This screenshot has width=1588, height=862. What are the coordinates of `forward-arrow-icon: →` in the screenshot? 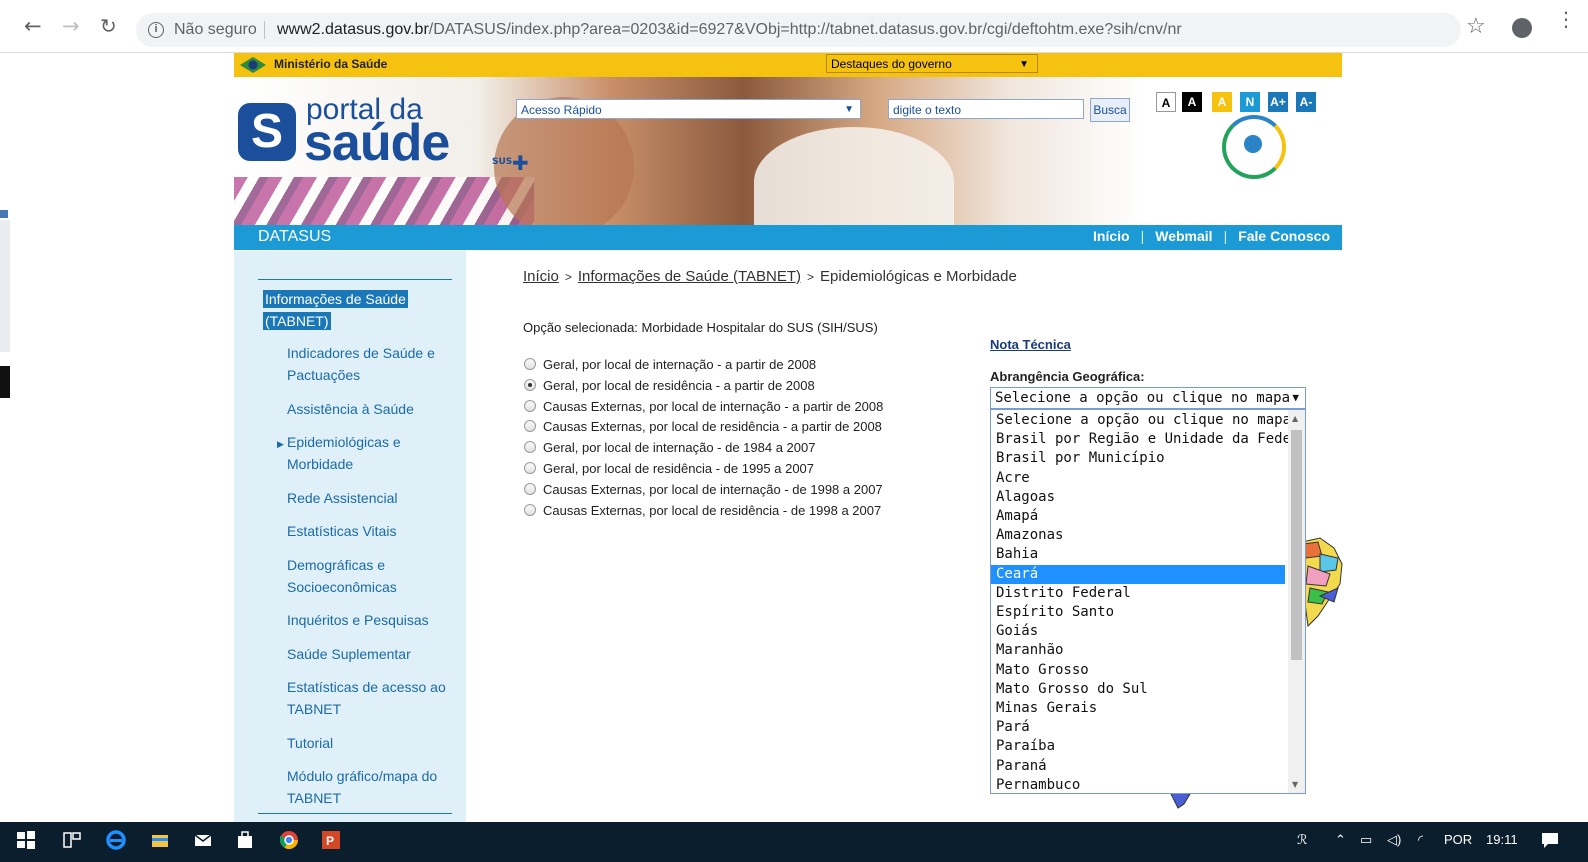 It's located at (71, 26).